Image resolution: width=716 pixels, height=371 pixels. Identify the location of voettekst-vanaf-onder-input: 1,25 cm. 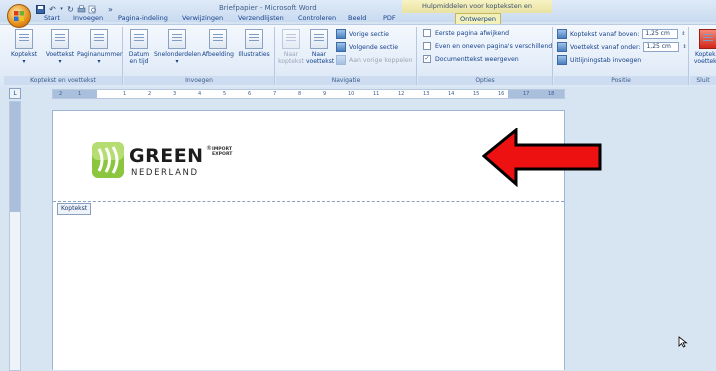
(661, 47).